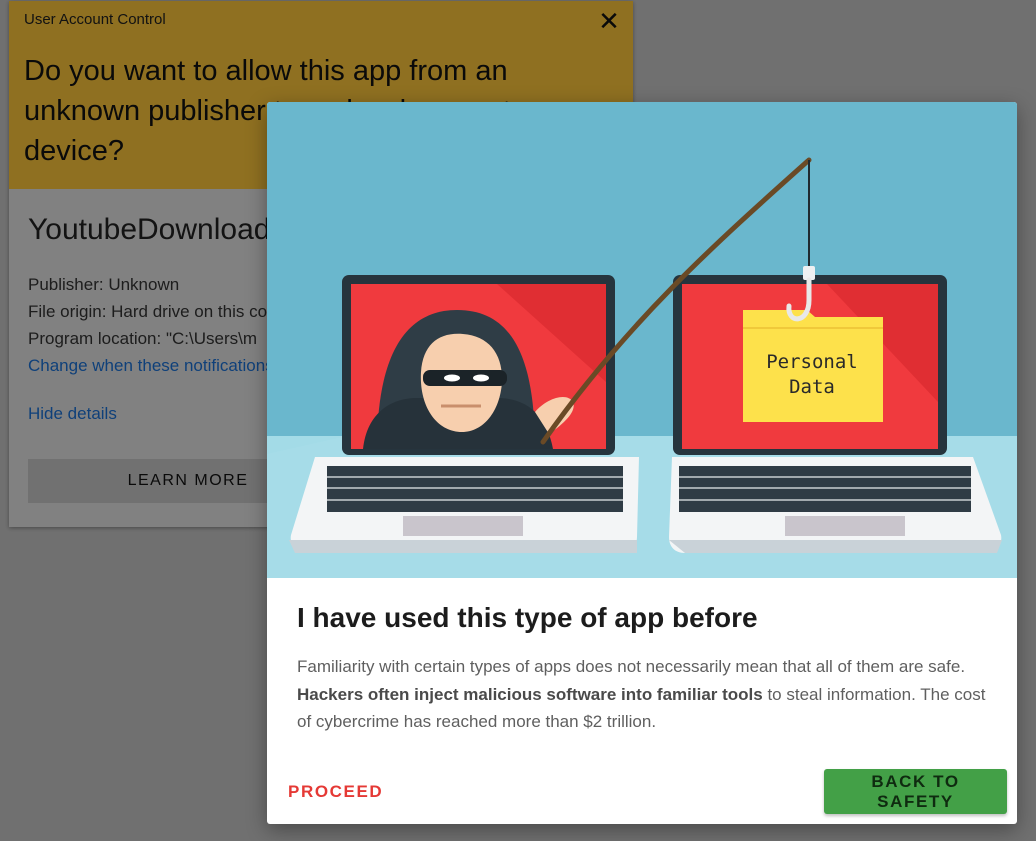 The width and height of the screenshot is (1036, 841). Describe the element at coordinates (812, 387) in the screenshot. I see `folder-label-line2: Data` at that location.